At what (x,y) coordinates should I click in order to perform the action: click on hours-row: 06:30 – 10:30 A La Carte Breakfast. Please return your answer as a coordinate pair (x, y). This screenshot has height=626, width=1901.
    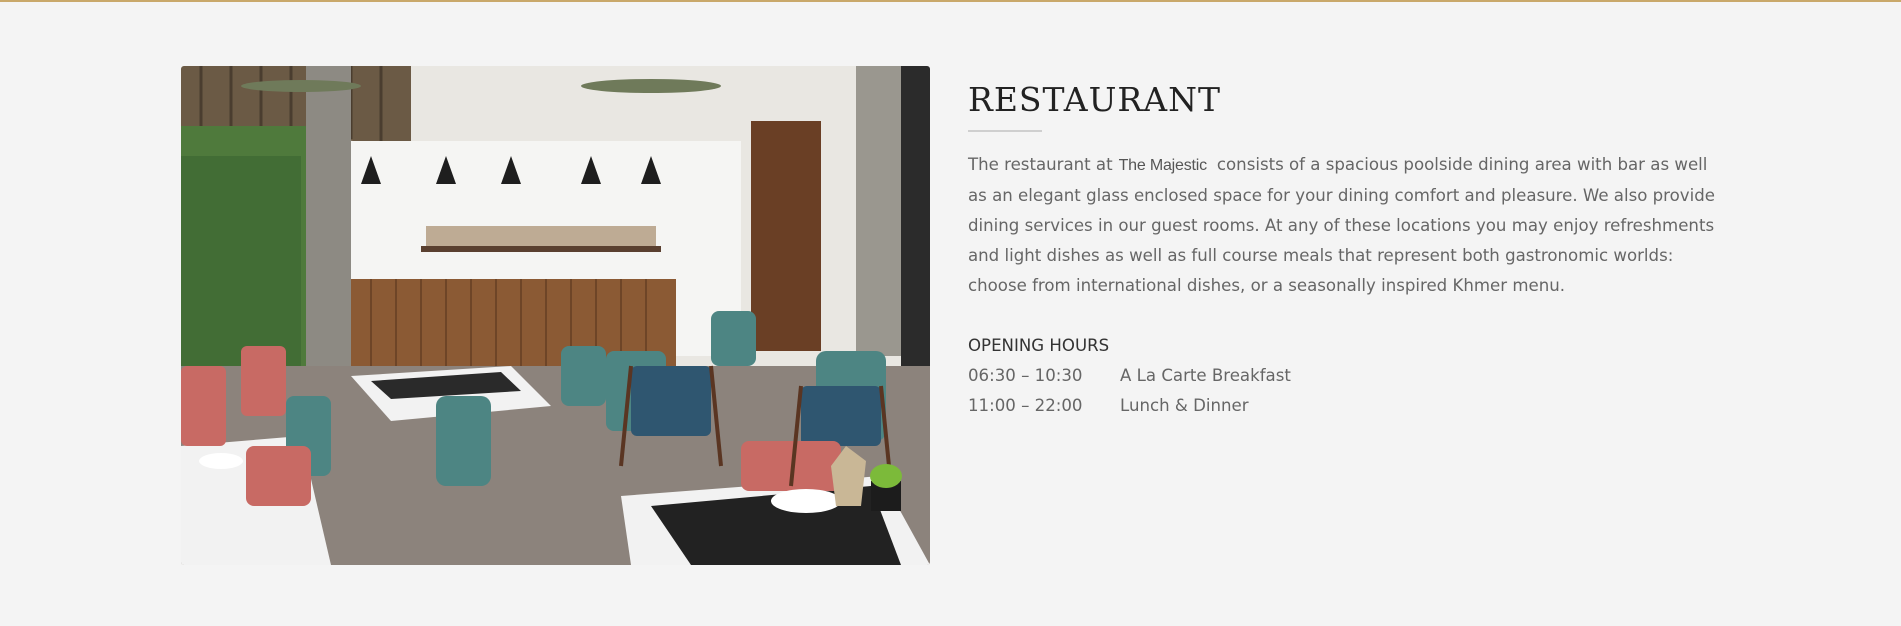
    Looking at the image, I should click on (1348, 376).